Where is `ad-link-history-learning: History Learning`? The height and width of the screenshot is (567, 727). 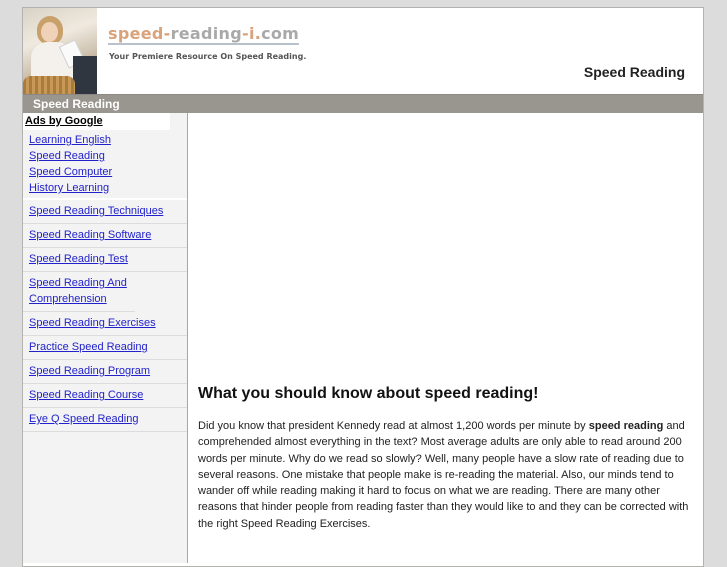 ad-link-history-learning: History Learning is located at coordinates (108, 188).